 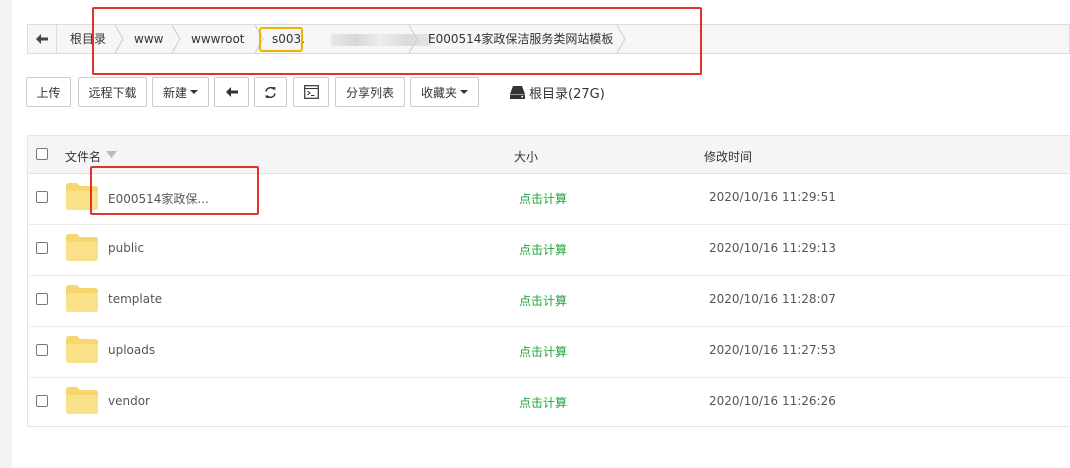 I want to click on header-size: 大小, so click(x=526, y=156).